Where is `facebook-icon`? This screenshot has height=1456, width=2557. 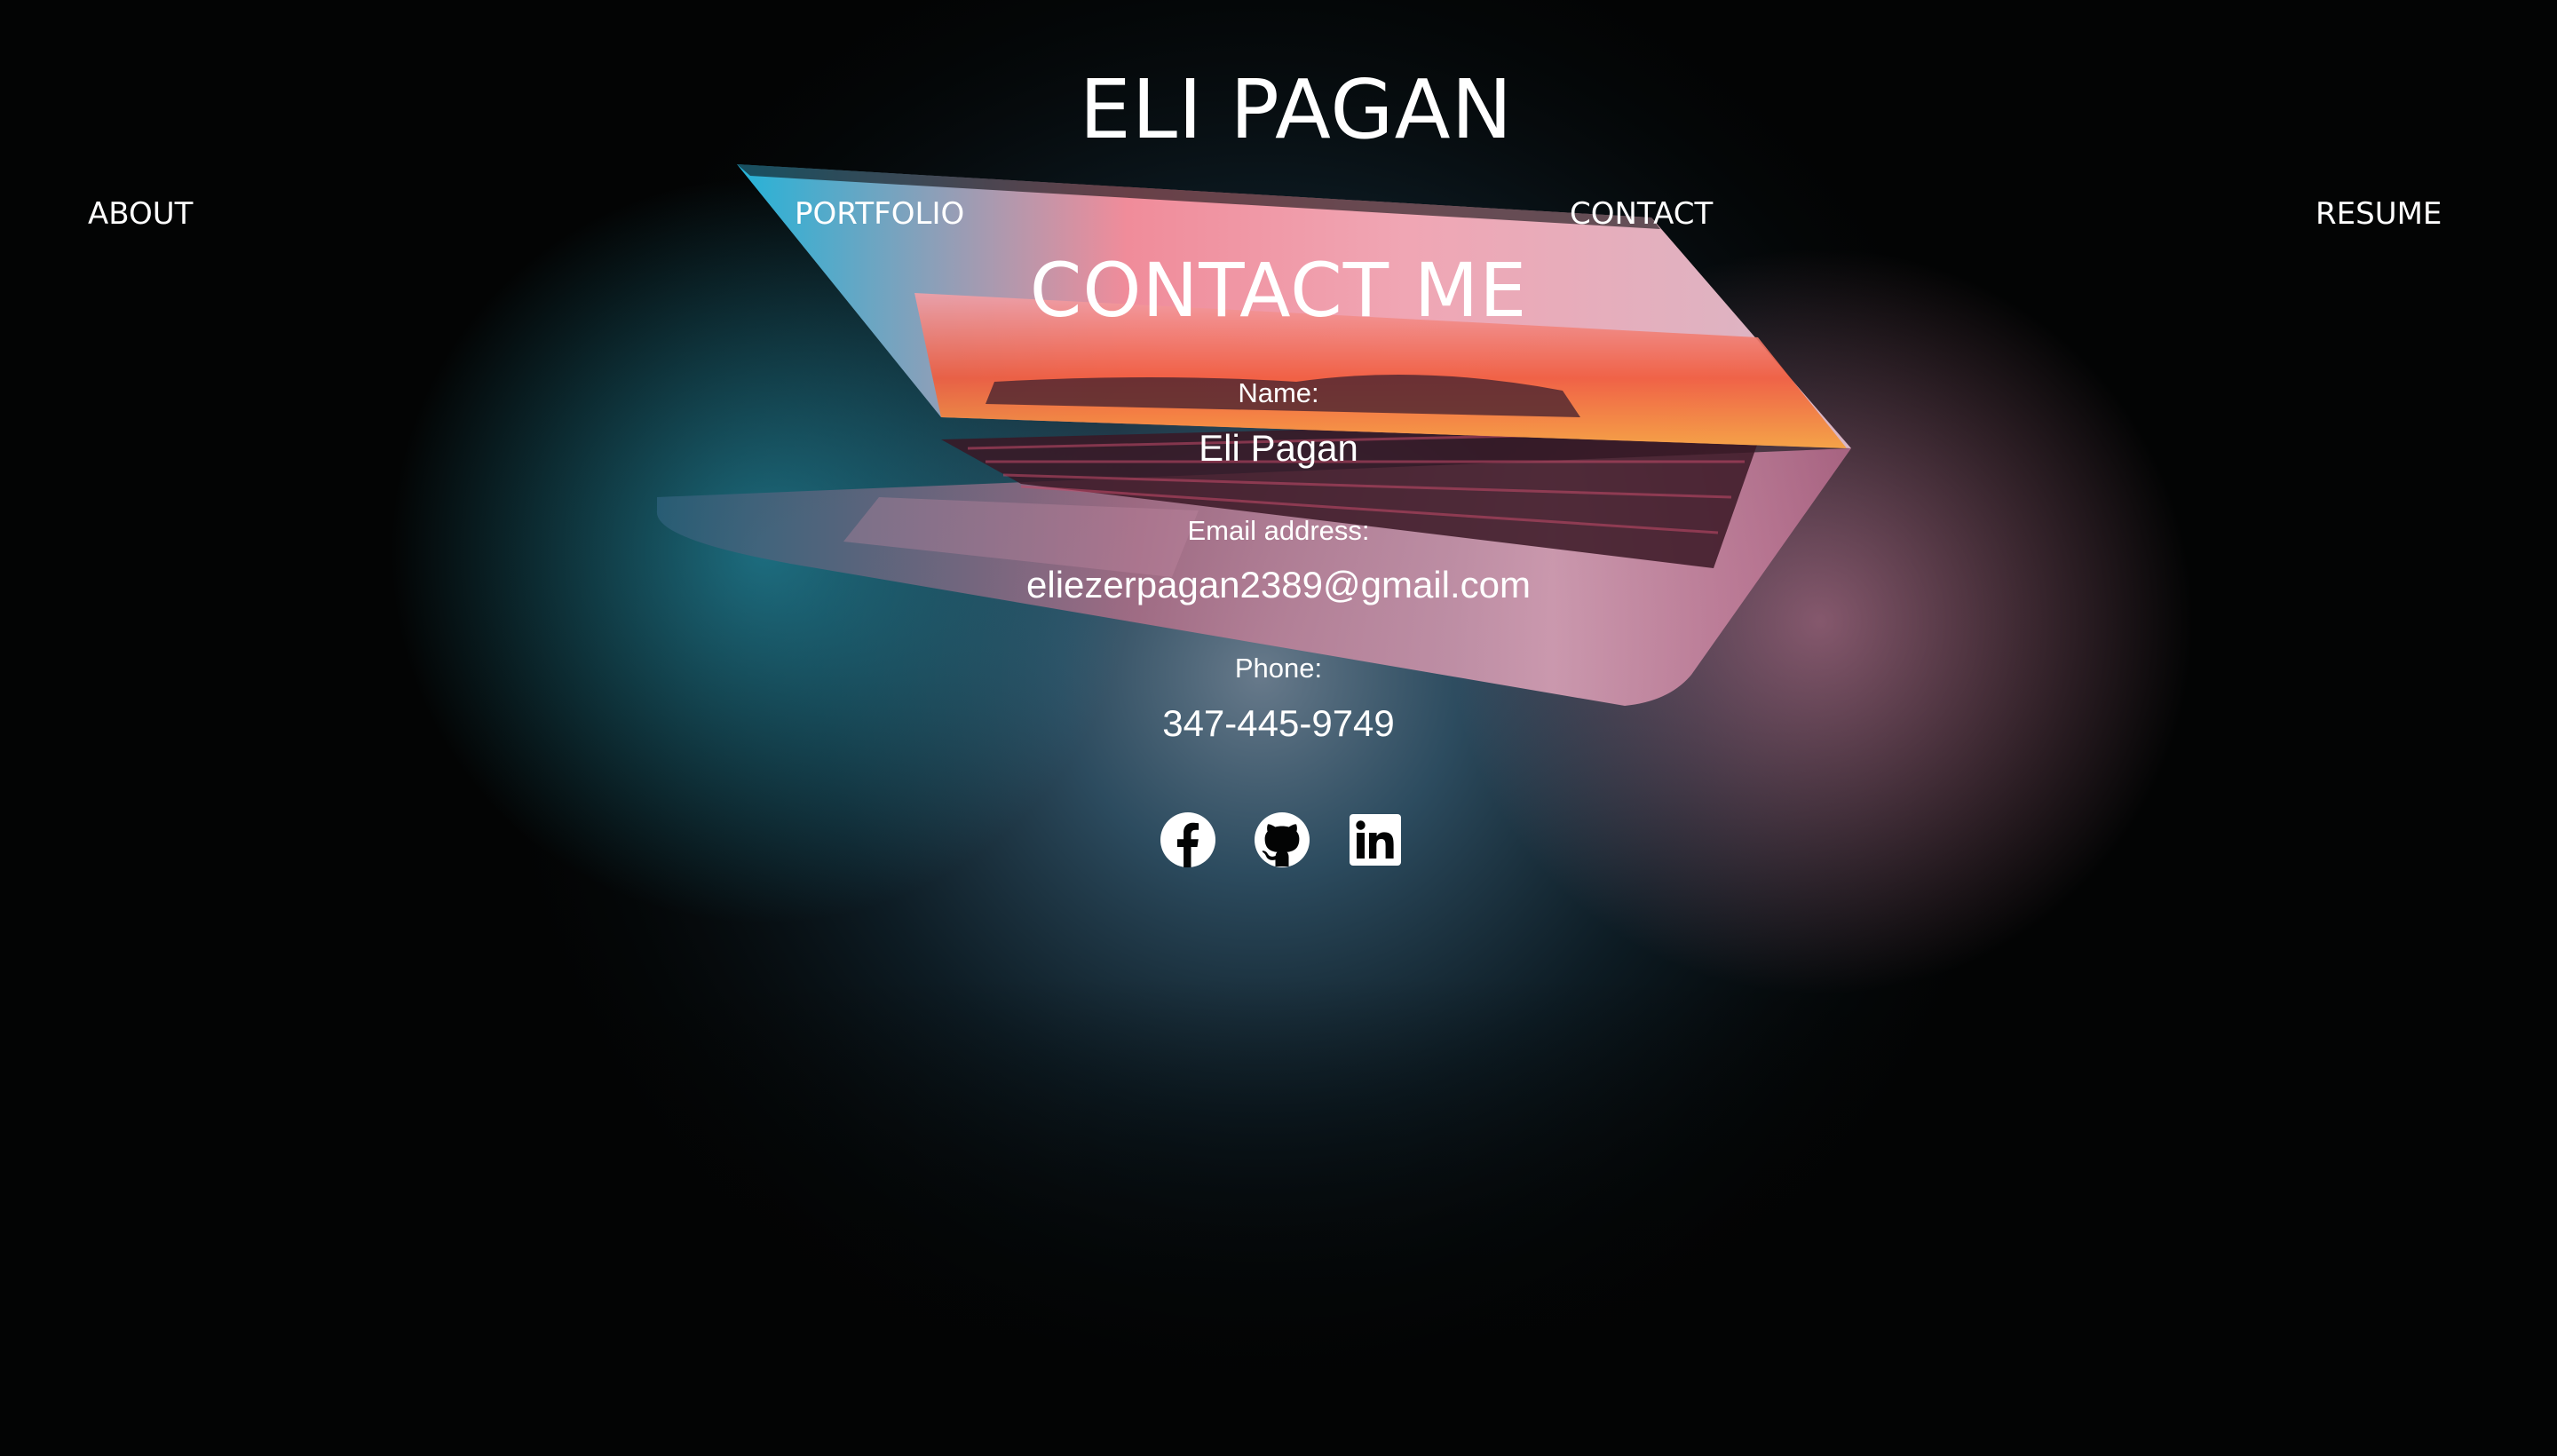 facebook-icon is located at coordinates (1188, 839).